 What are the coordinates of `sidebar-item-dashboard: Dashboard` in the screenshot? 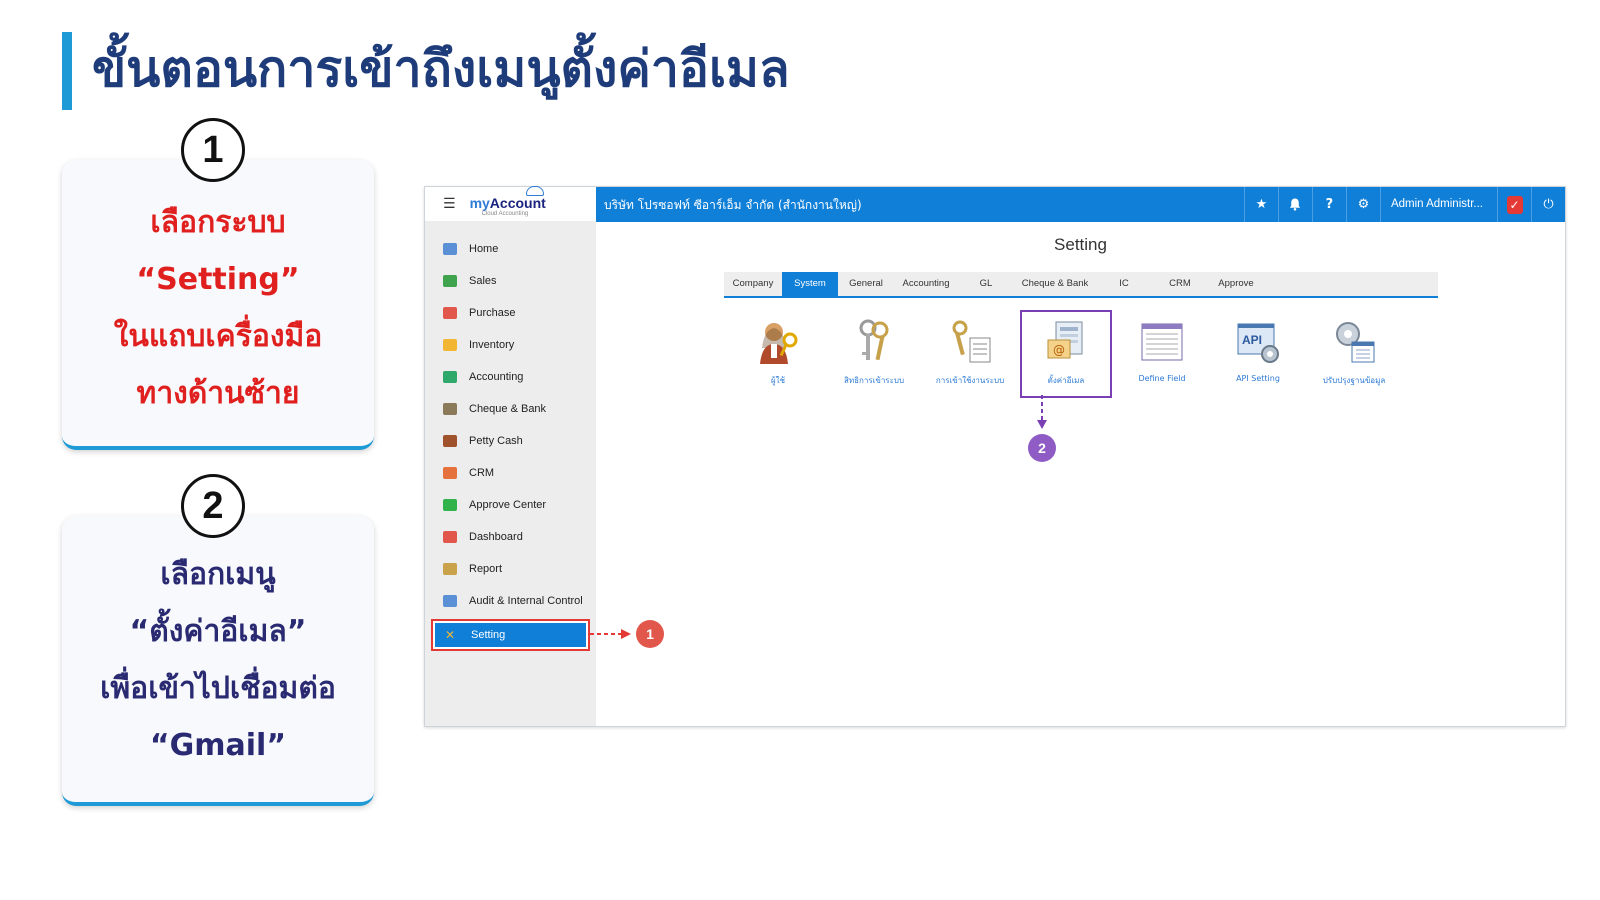 It's located at (510, 537).